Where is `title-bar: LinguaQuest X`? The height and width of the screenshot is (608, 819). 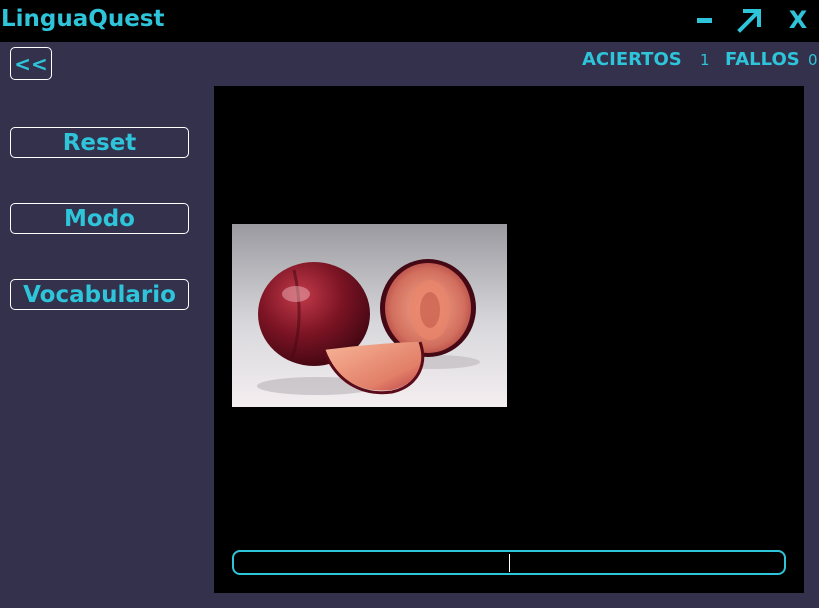
title-bar: LinguaQuest X is located at coordinates (409, 21).